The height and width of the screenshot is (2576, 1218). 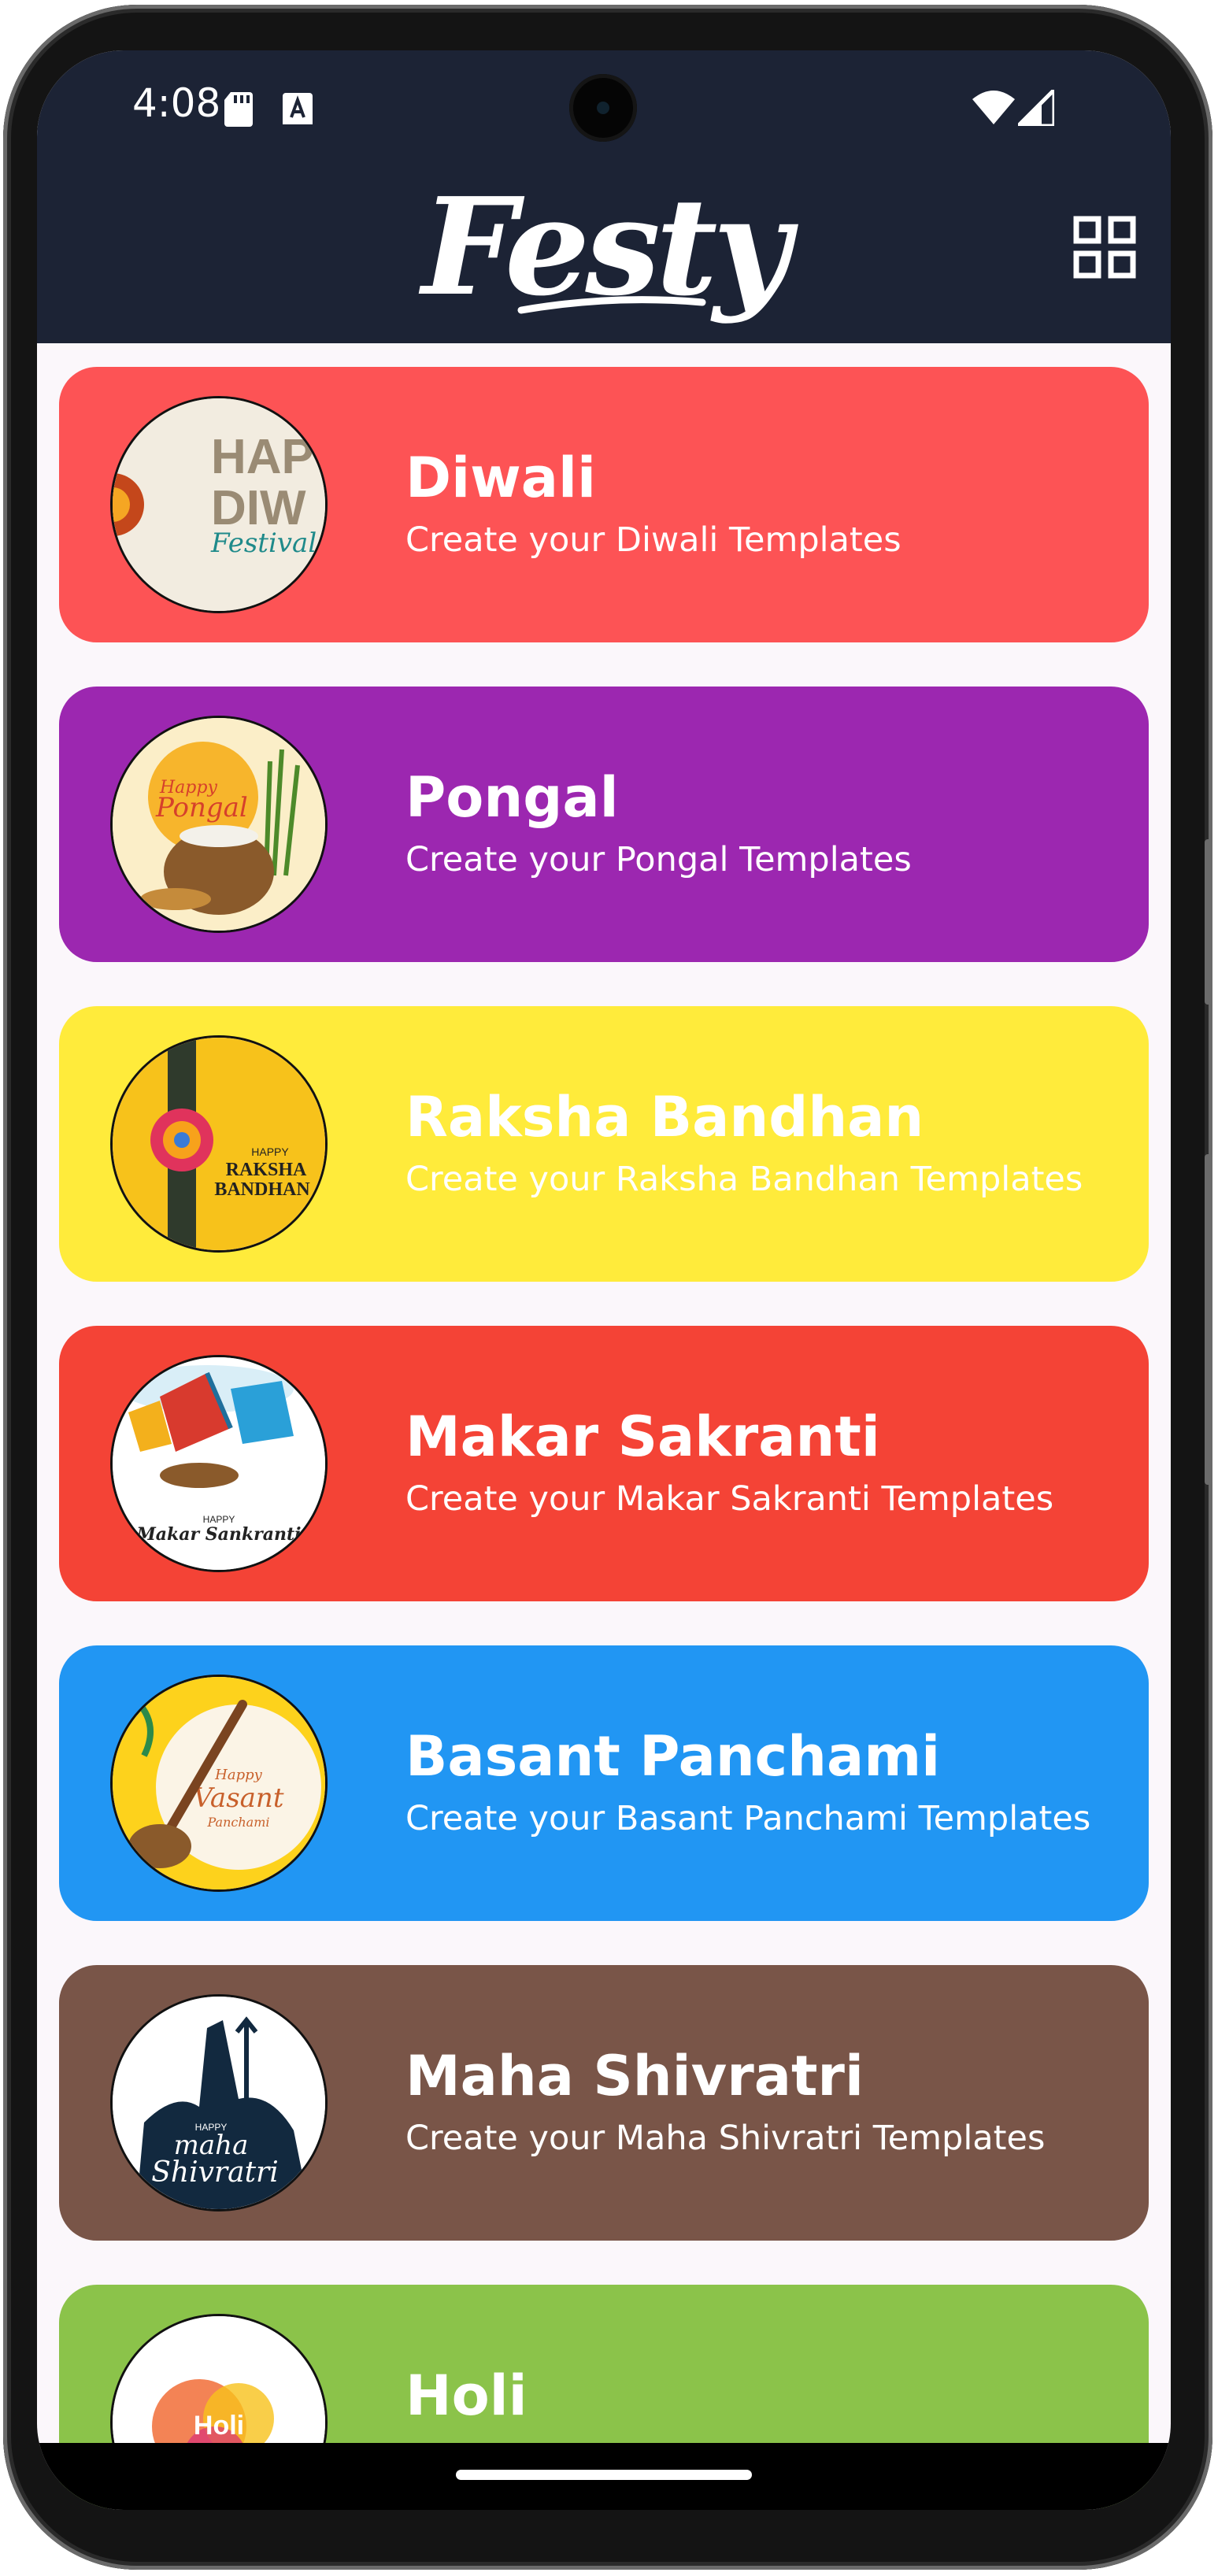 I want to click on festival-thumbnail: HAPPY RAKSHA BANDHAN, so click(x=219, y=1144).